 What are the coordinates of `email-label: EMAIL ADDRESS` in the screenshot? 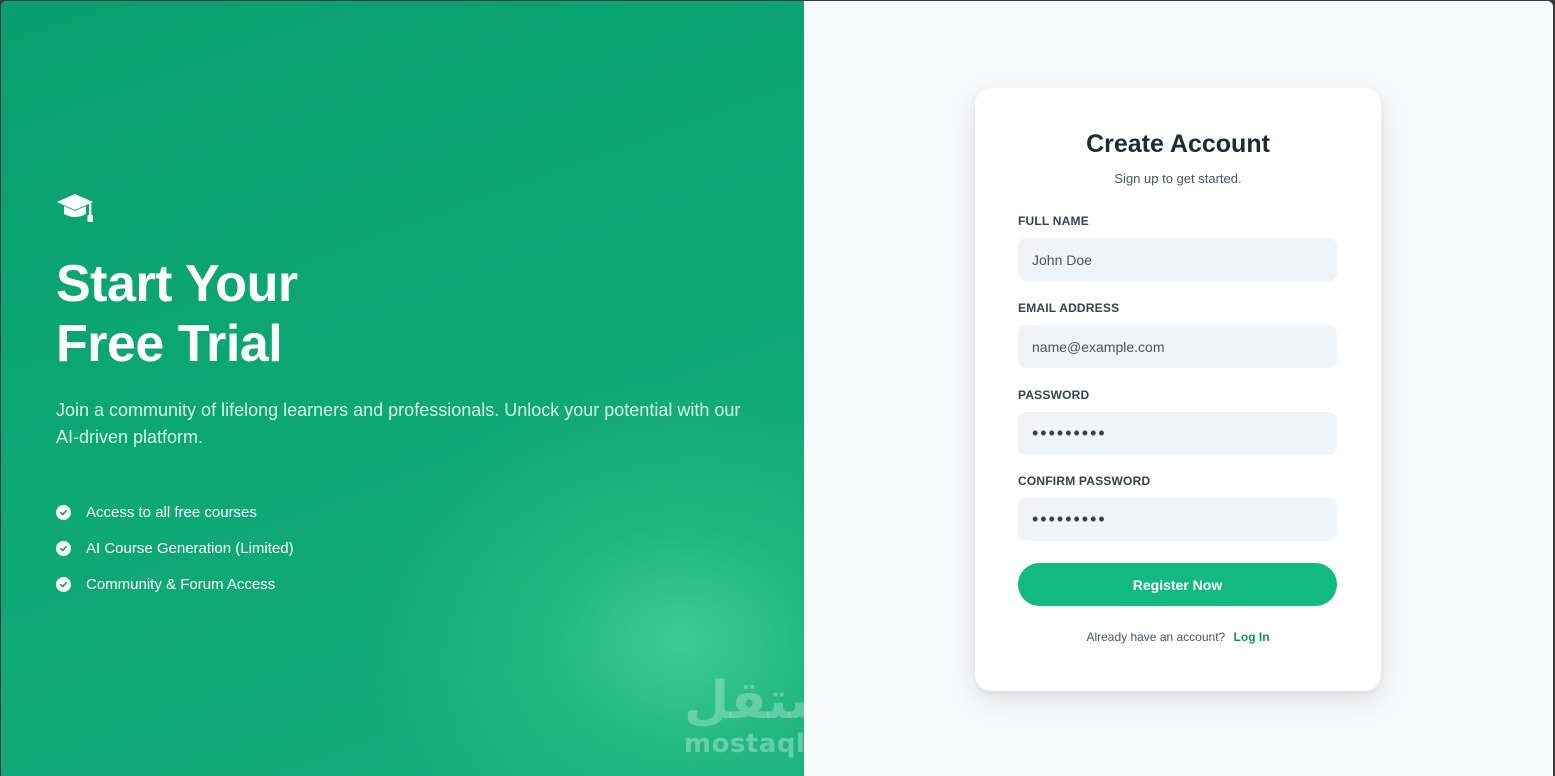 It's located at (1069, 308).